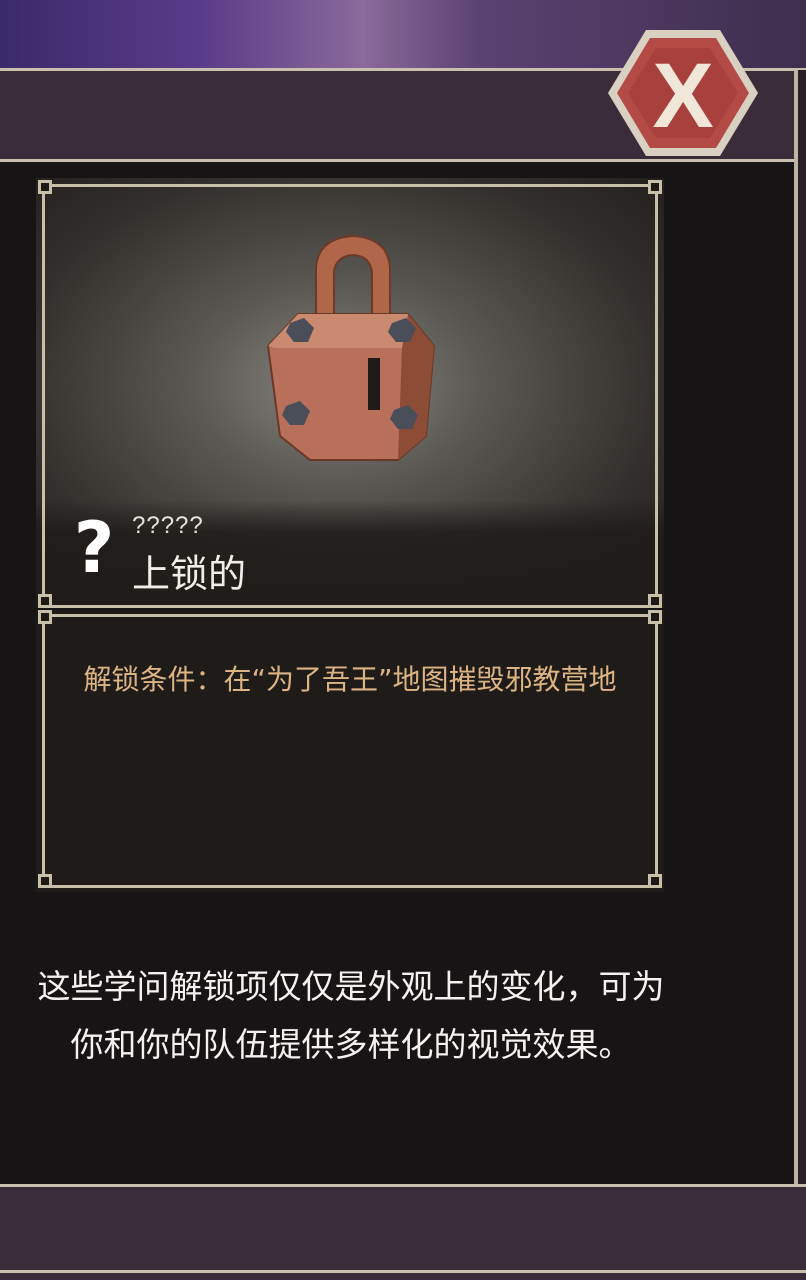  Describe the element at coordinates (351, 347) in the screenshot. I see `padlock-icon` at that location.